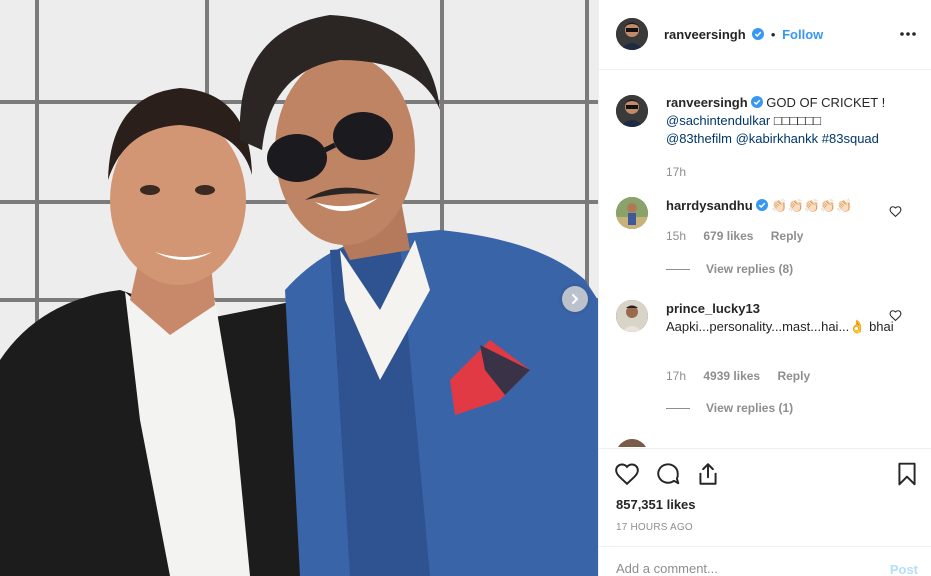 The height and width of the screenshot is (576, 931). I want to click on next-photo-button, so click(575, 299).